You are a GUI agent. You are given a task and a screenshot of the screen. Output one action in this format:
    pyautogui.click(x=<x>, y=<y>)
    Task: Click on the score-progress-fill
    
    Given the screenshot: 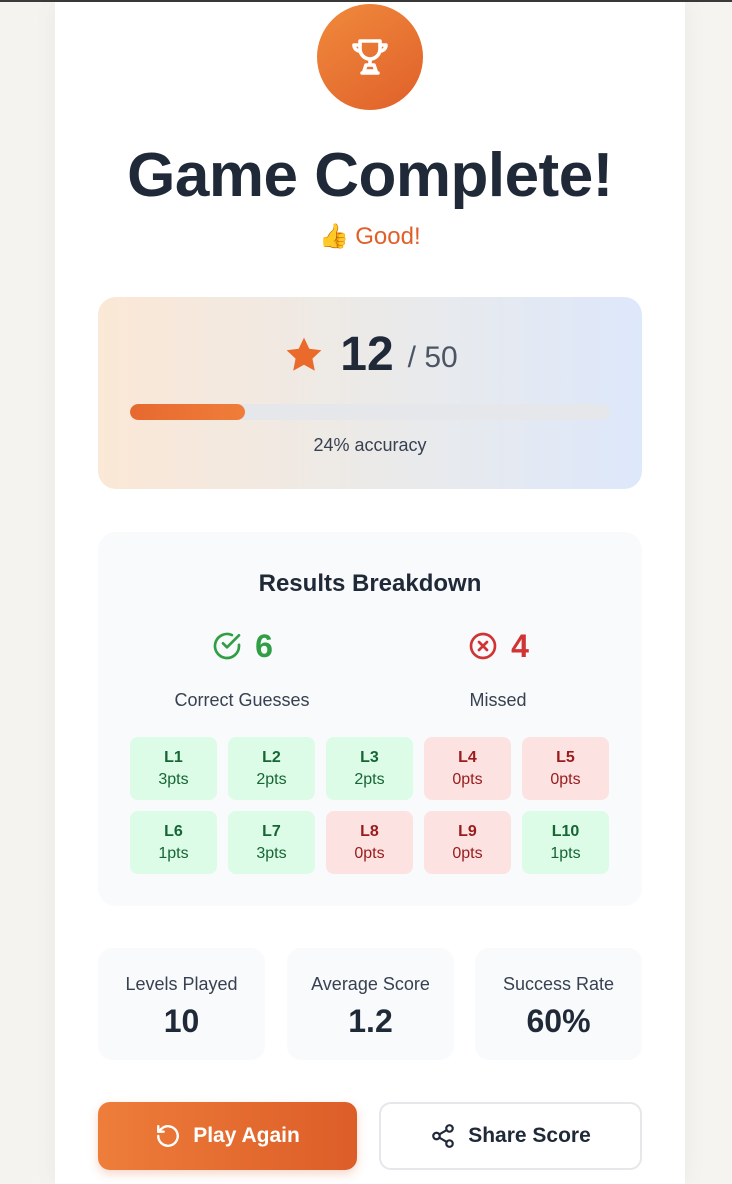 What is the action you would take?
    pyautogui.click(x=188, y=412)
    